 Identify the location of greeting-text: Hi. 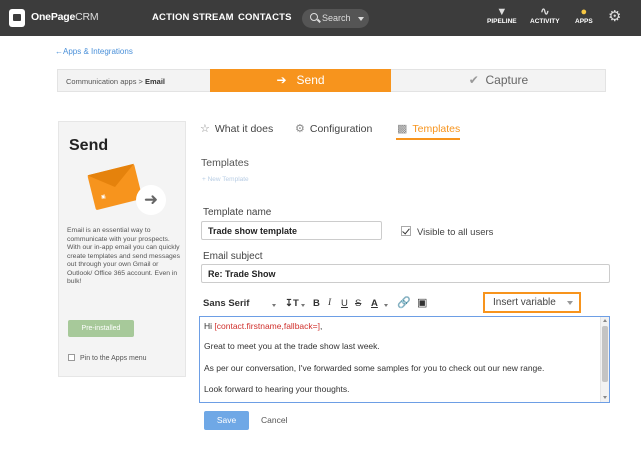
(209, 326).